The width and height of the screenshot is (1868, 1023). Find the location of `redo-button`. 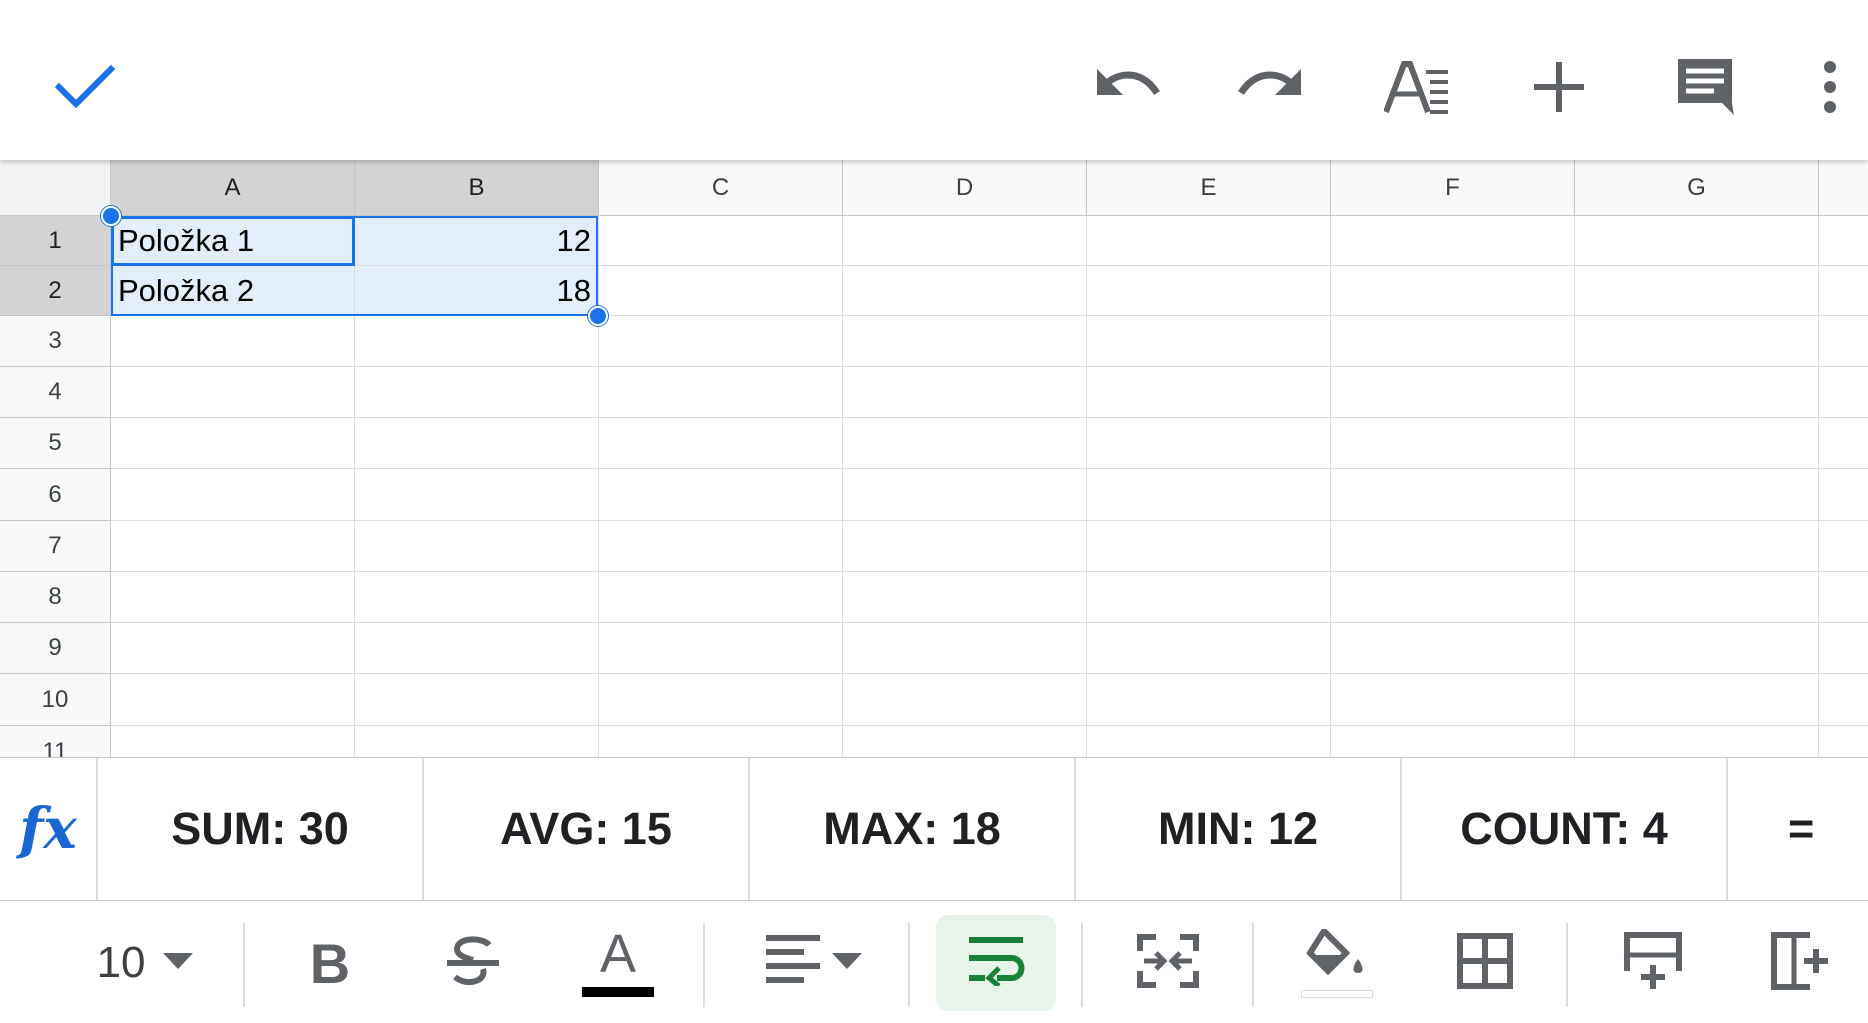

redo-button is located at coordinates (1270, 87).